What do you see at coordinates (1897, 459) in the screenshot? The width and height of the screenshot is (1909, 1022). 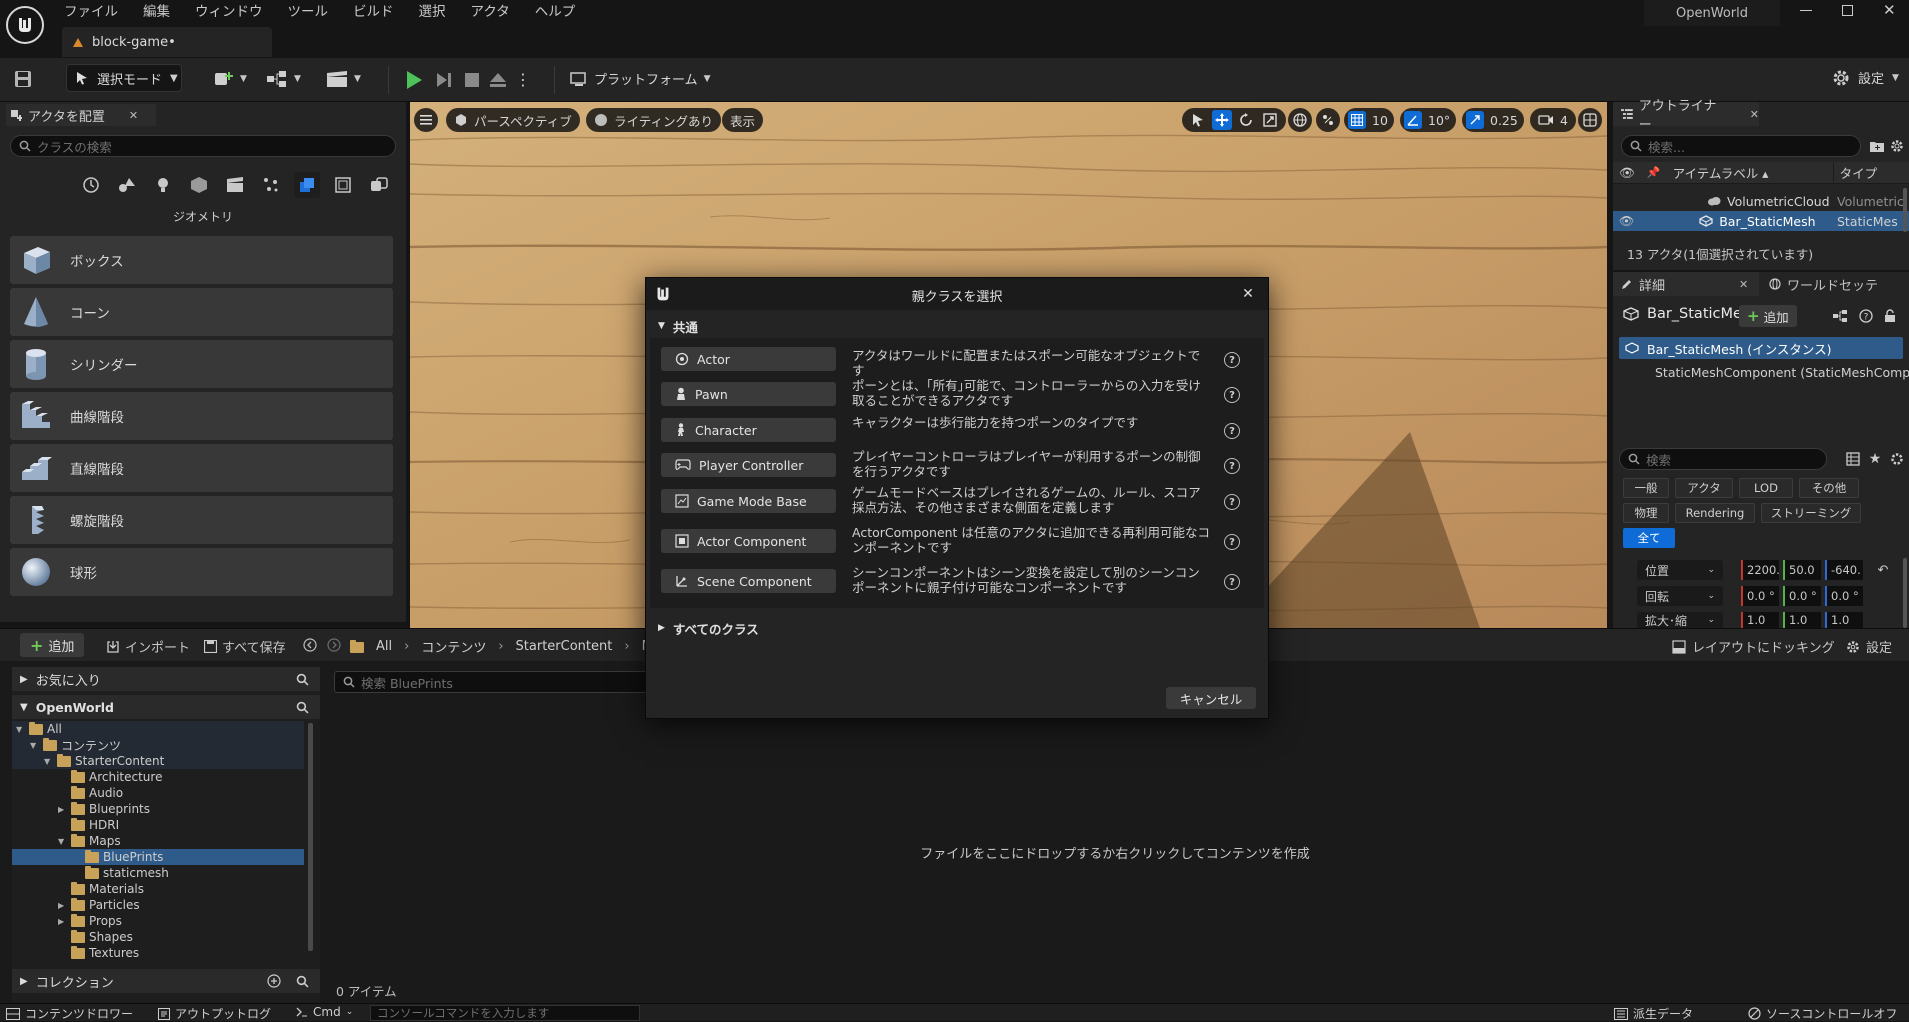 I see `details-settings-icon` at bounding box center [1897, 459].